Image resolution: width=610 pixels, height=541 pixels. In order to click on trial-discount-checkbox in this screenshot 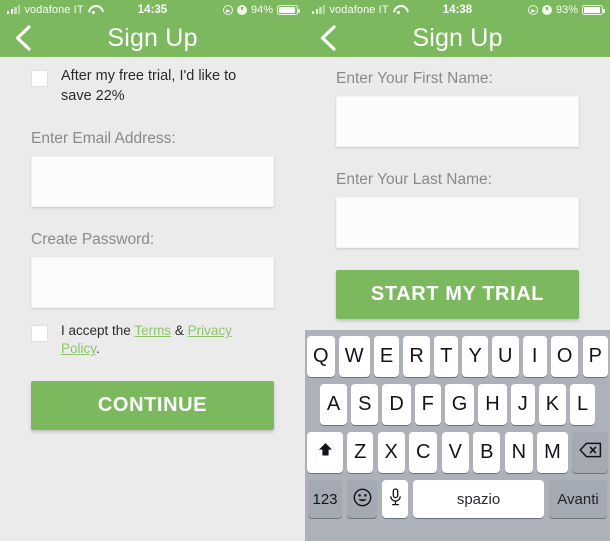, I will do `click(39, 78)`.